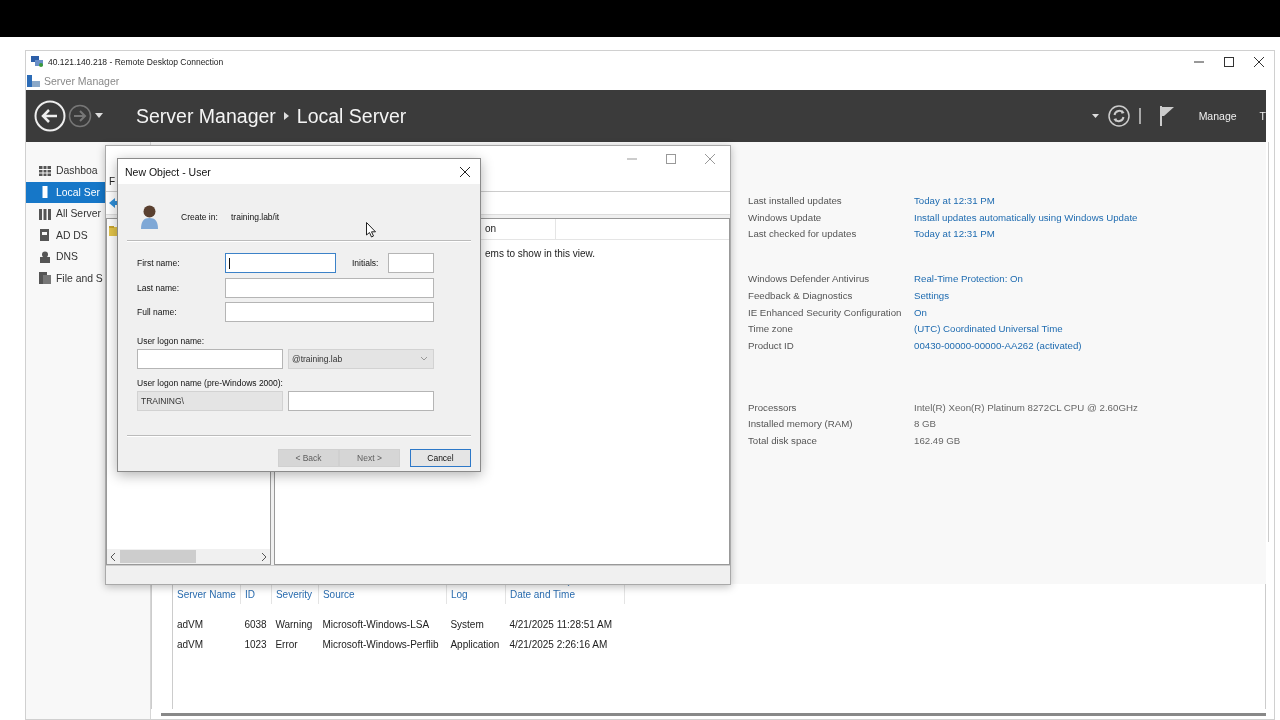 The height and width of the screenshot is (720, 1280). I want to click on directory-icon, so click(45, 235).